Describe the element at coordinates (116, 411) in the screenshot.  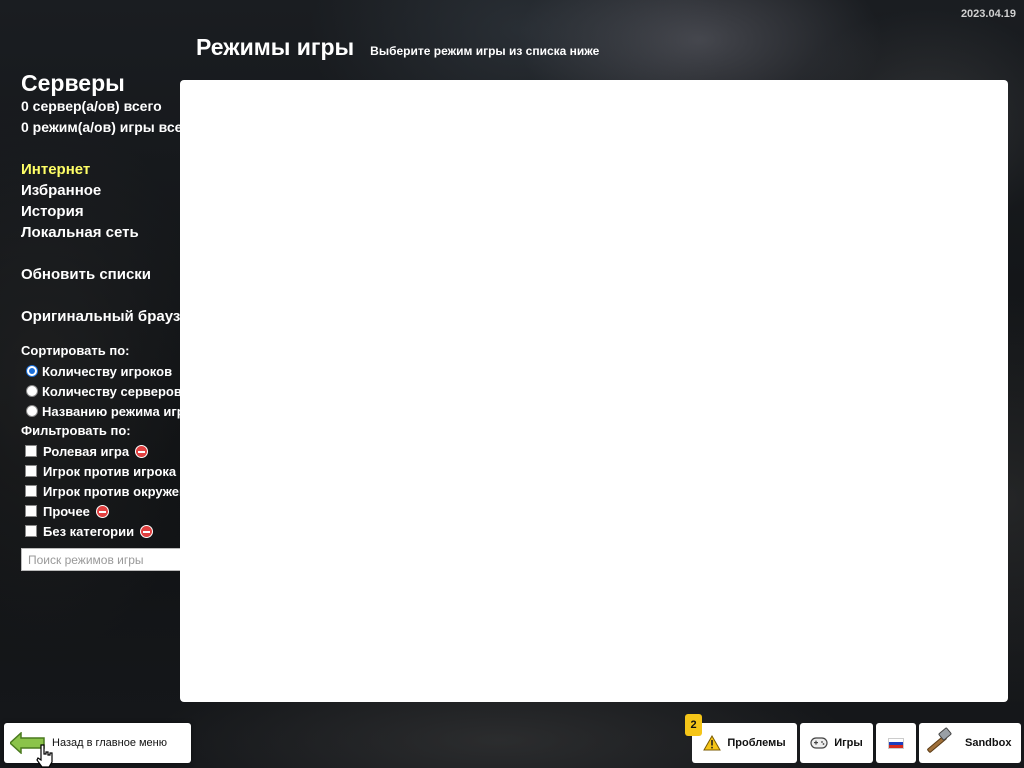
I see `sort-option-label: Названию режима игры` at that location.